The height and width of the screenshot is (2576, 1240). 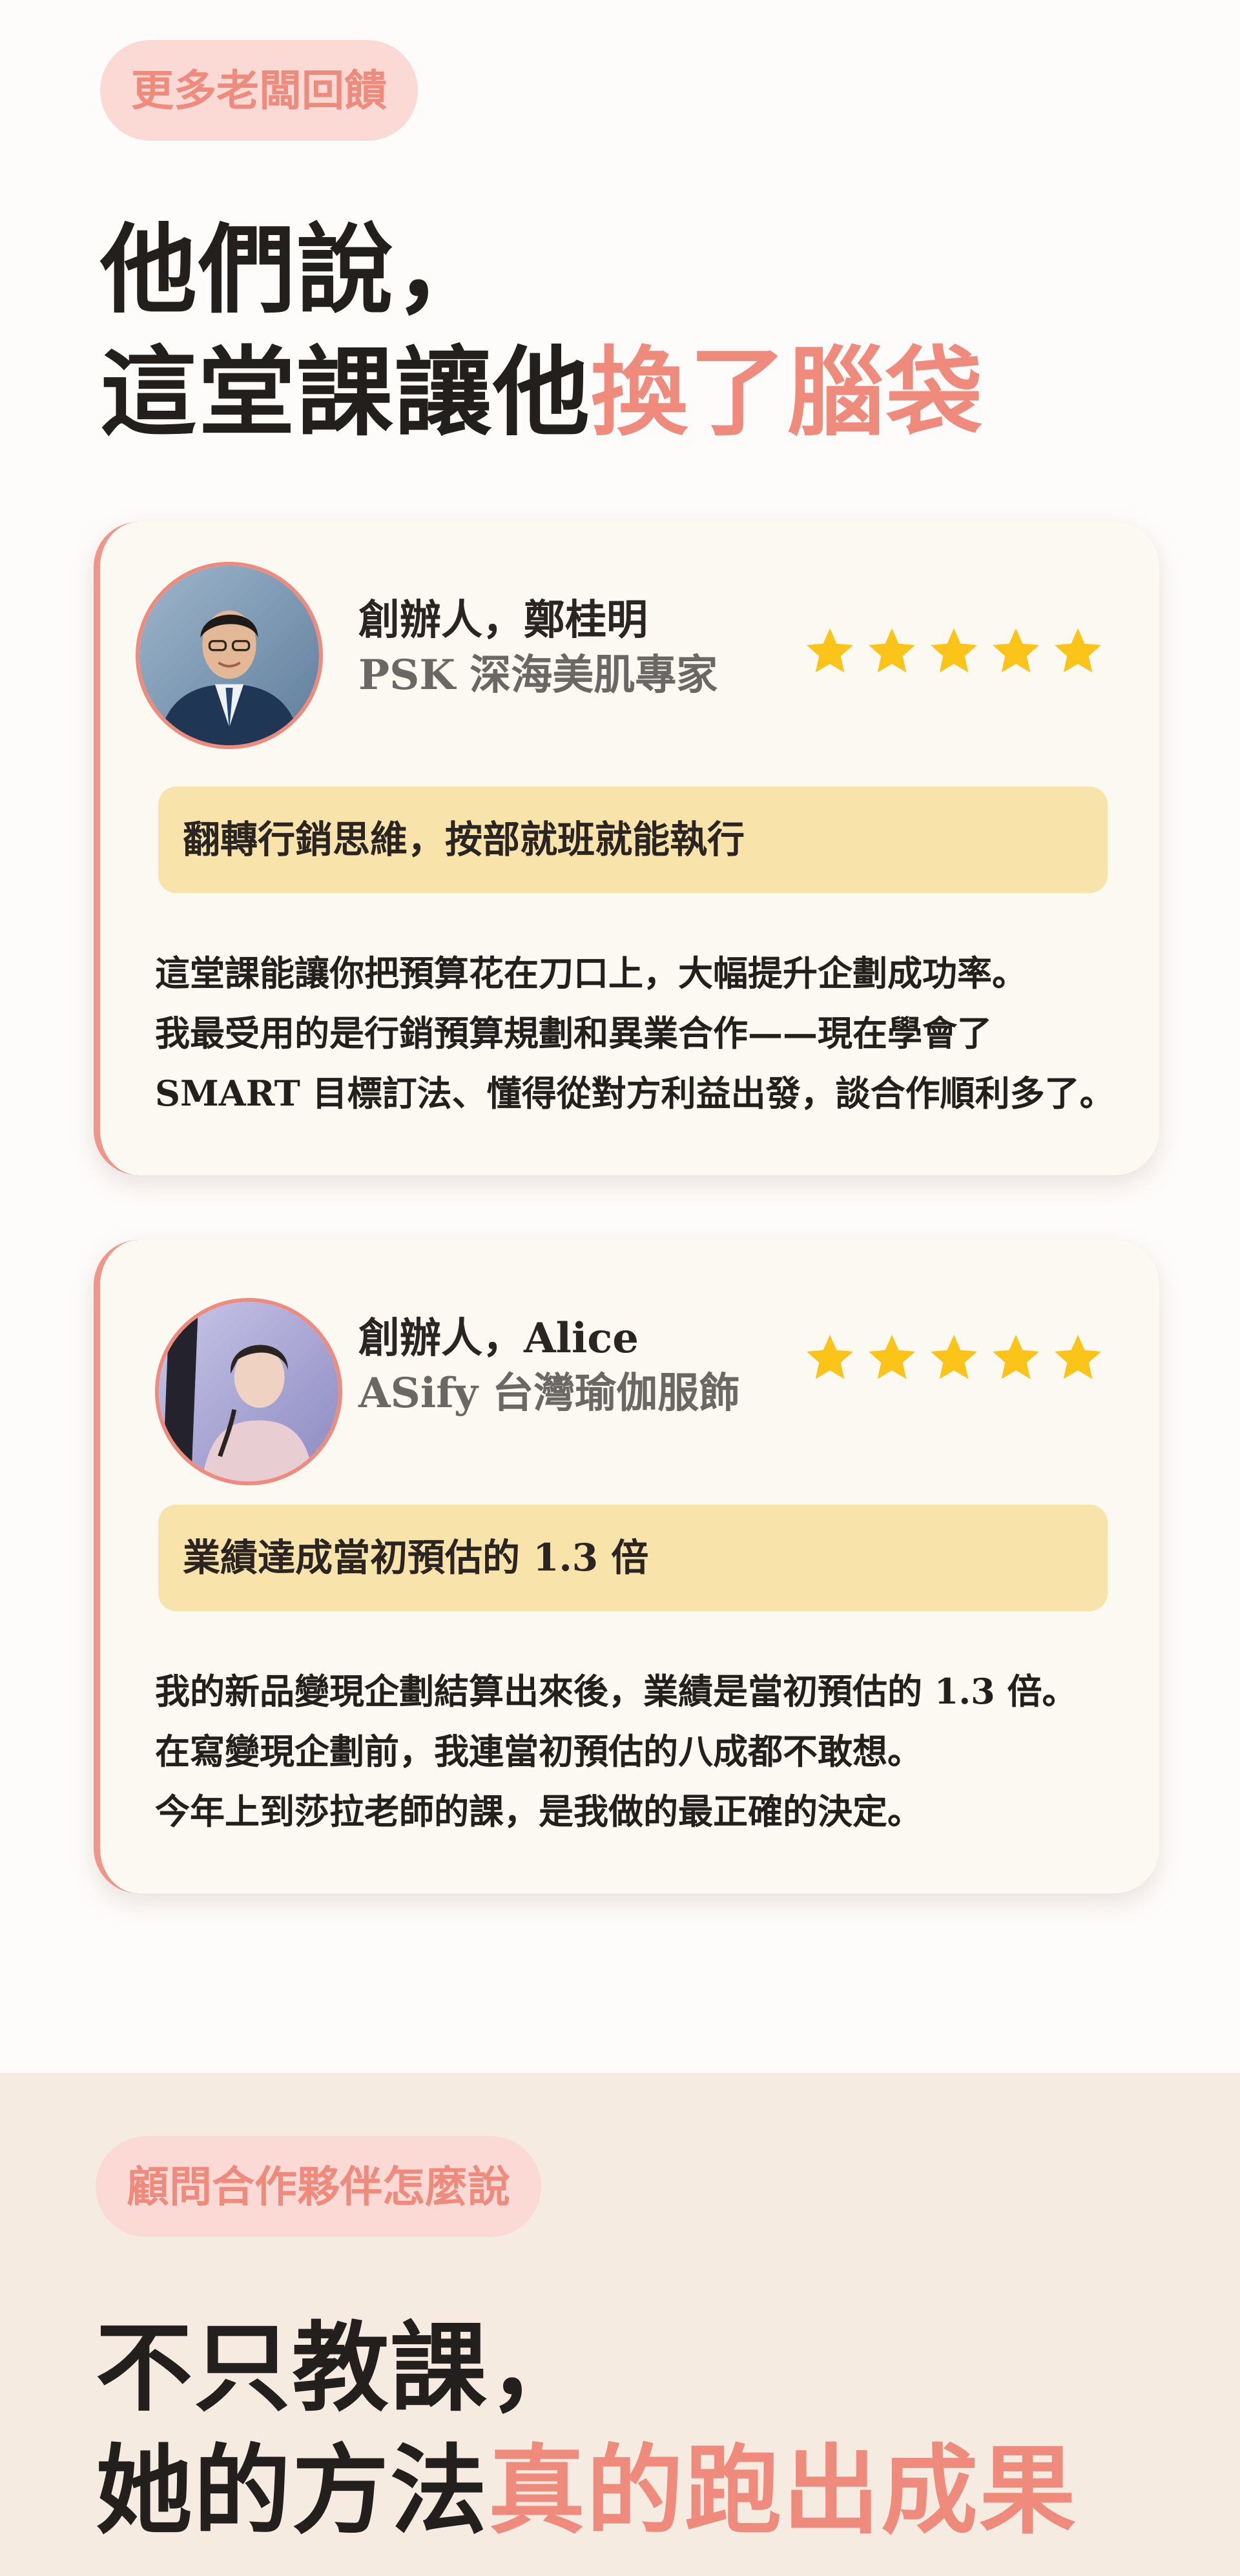 What do you see at coordinates (616, 1691) in the screenshot?
I see `quote-line: 我的新品變現企劃結算出來後，業績是當初預估的 1.3 倍。` at bounding box center [616, 1691].